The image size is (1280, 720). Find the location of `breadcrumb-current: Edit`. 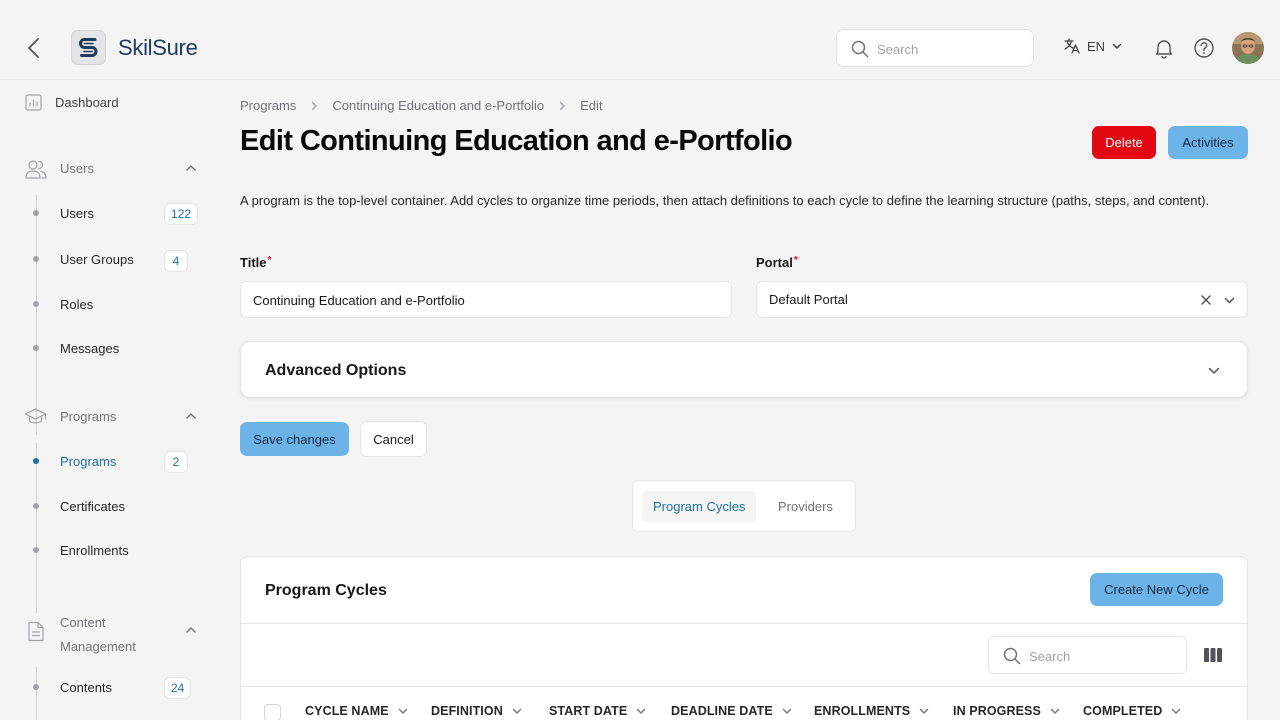

breadcrumb-current: Edit is located at coordinates (591, 105).